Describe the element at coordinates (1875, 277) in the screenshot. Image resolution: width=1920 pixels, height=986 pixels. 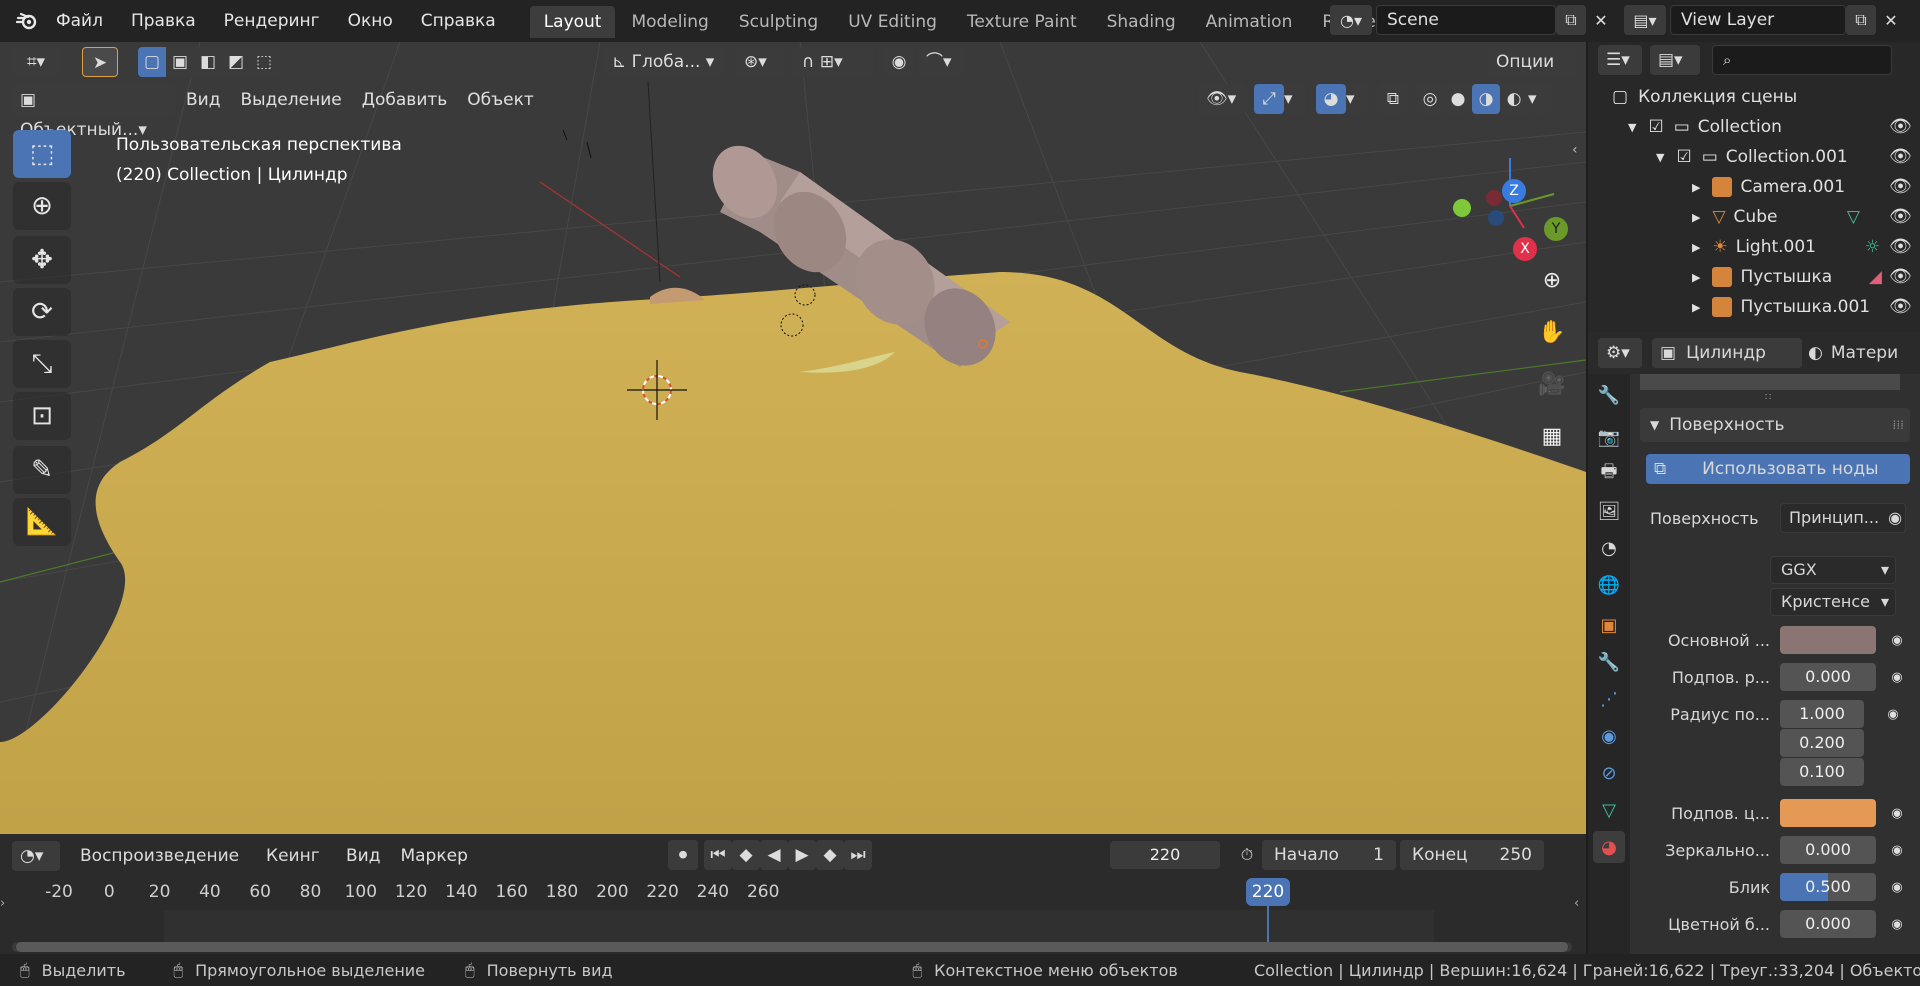
I see `constraint-icon: ◢` at that location.